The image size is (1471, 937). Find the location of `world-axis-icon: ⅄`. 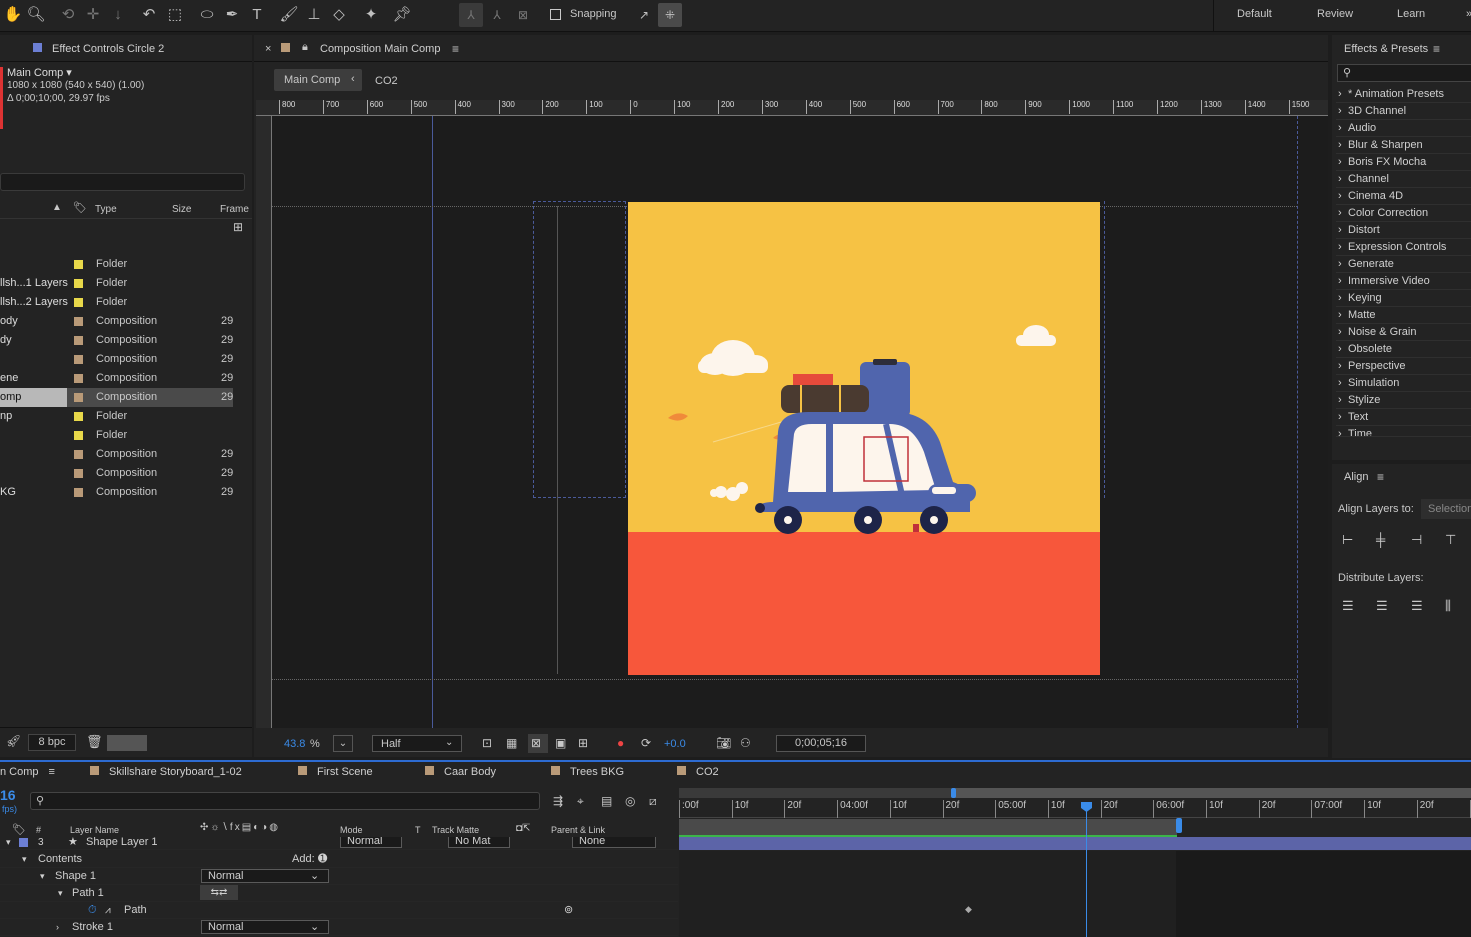

world-axis-icon: ⅄ is located at coordinates (497, 15).